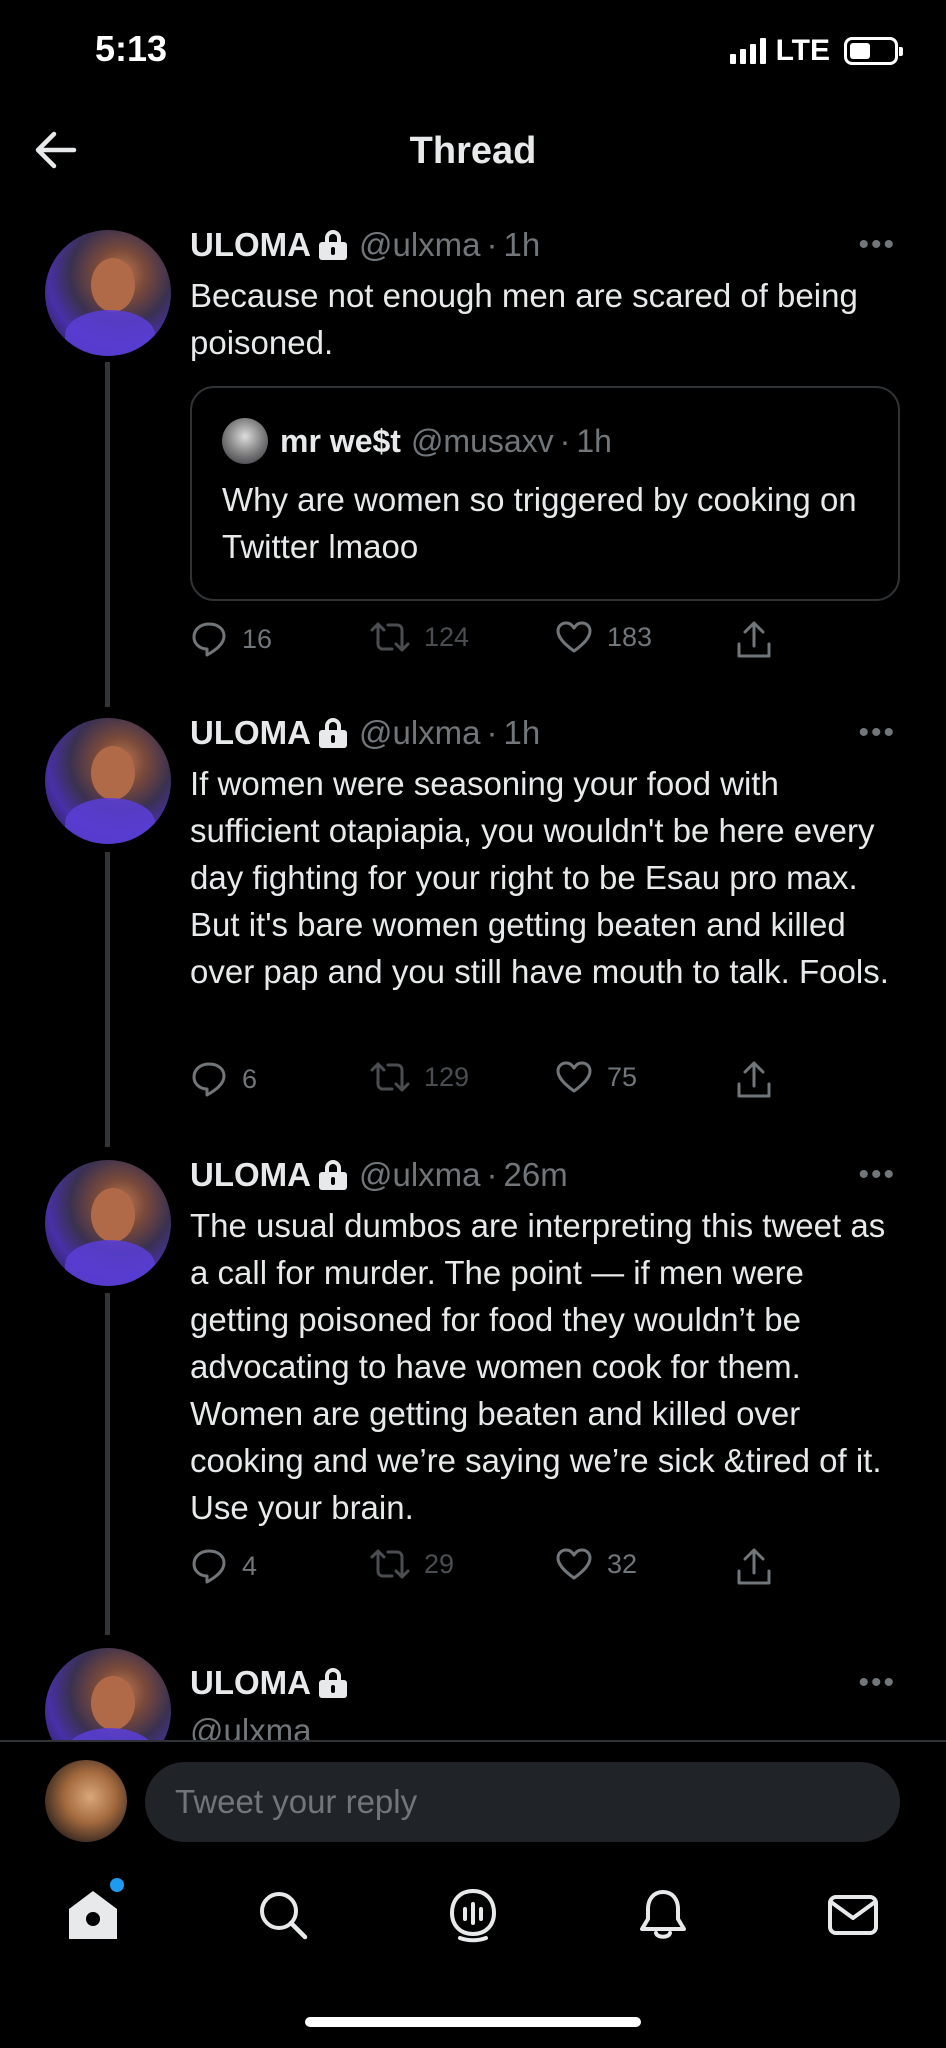 This screenshot has width=946, height=2048. I want to click on tab-search, so click(283, 1915).